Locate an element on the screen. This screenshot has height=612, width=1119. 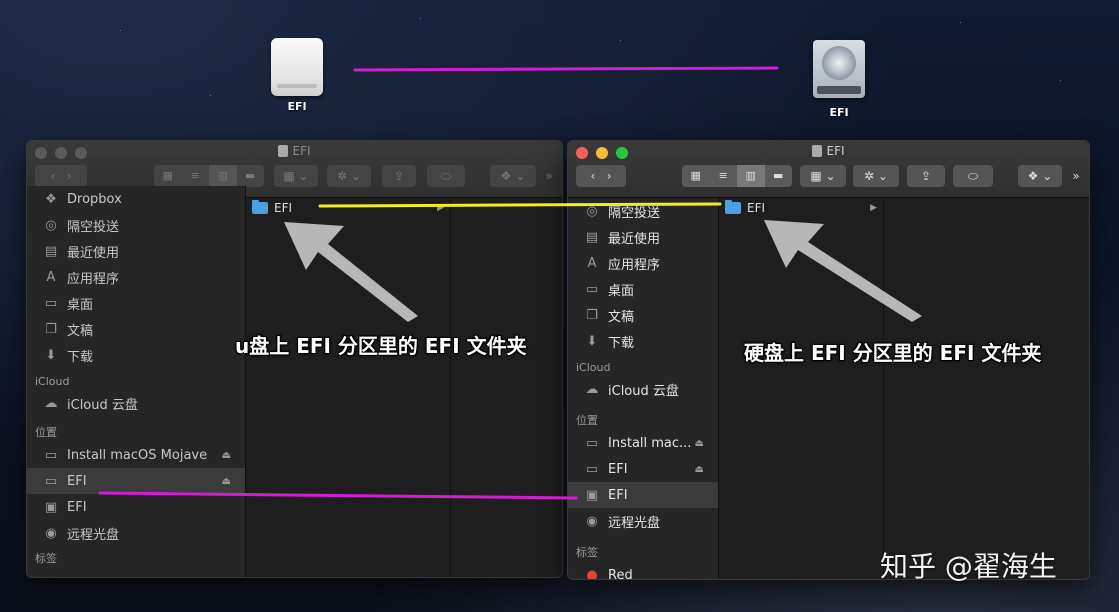
disk-icon: ▭ is located at coordinates (51, 455).